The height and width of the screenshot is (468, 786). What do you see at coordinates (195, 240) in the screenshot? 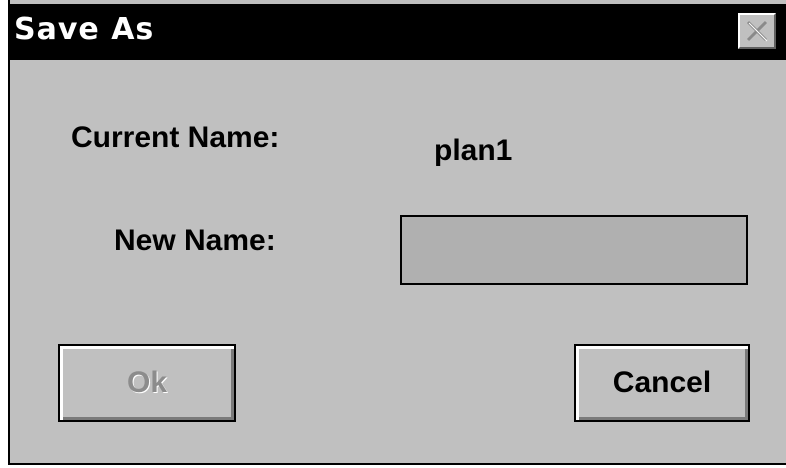
I see `new-name-label: New Name:` at bounding box center [195, 240].